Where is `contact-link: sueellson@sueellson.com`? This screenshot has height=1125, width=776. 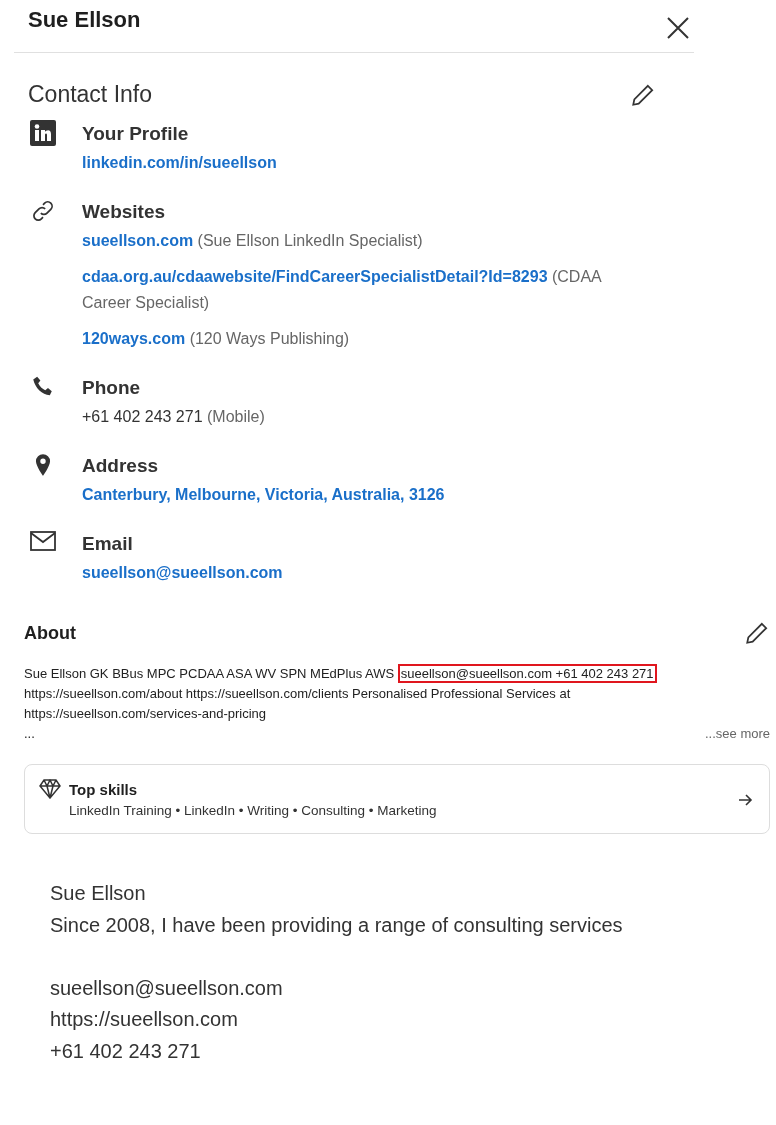
contact-link: sueellson@sueellson.com is located at coordinates (182, 572).